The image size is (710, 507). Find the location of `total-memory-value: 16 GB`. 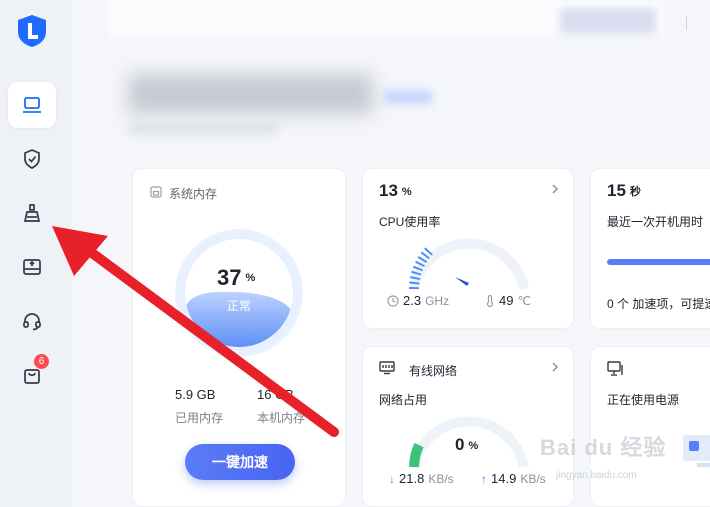

total-memory-value: 16 GB is located at coordinates (275, 394).